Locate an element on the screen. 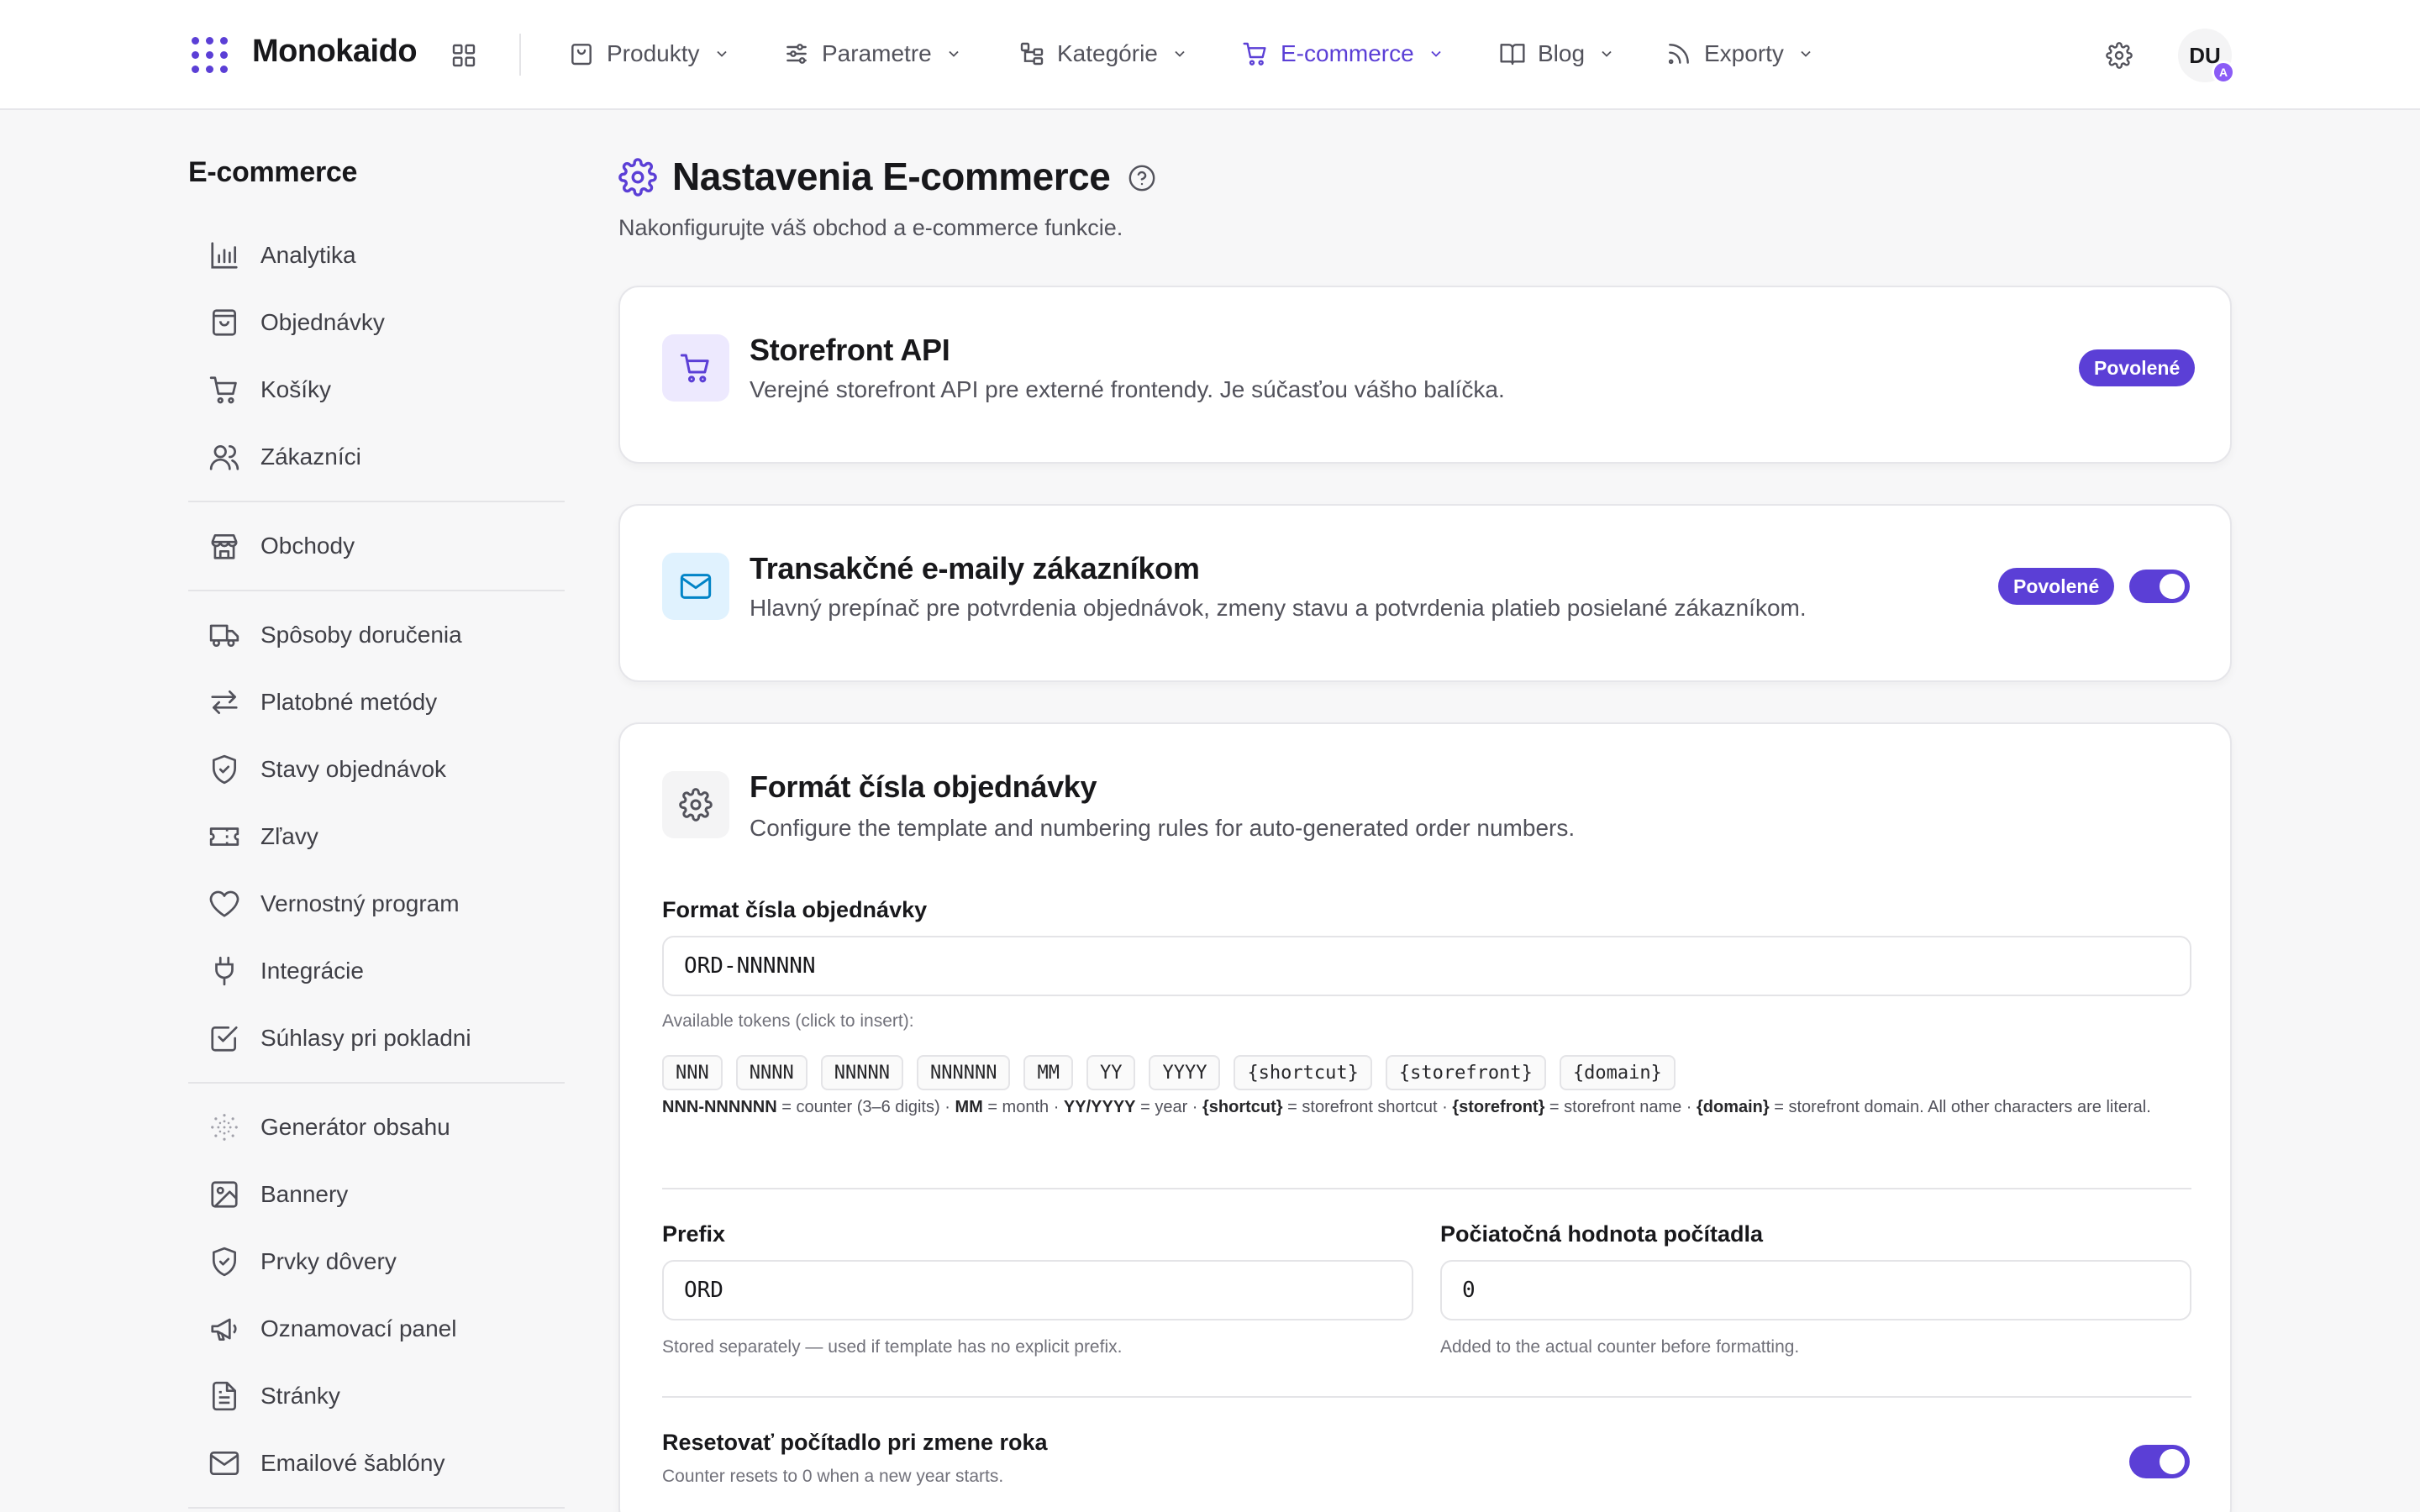 The height and width of the screenshot is (1512, 2420). nav-label: Blog is located at coordinates (1562, 53).